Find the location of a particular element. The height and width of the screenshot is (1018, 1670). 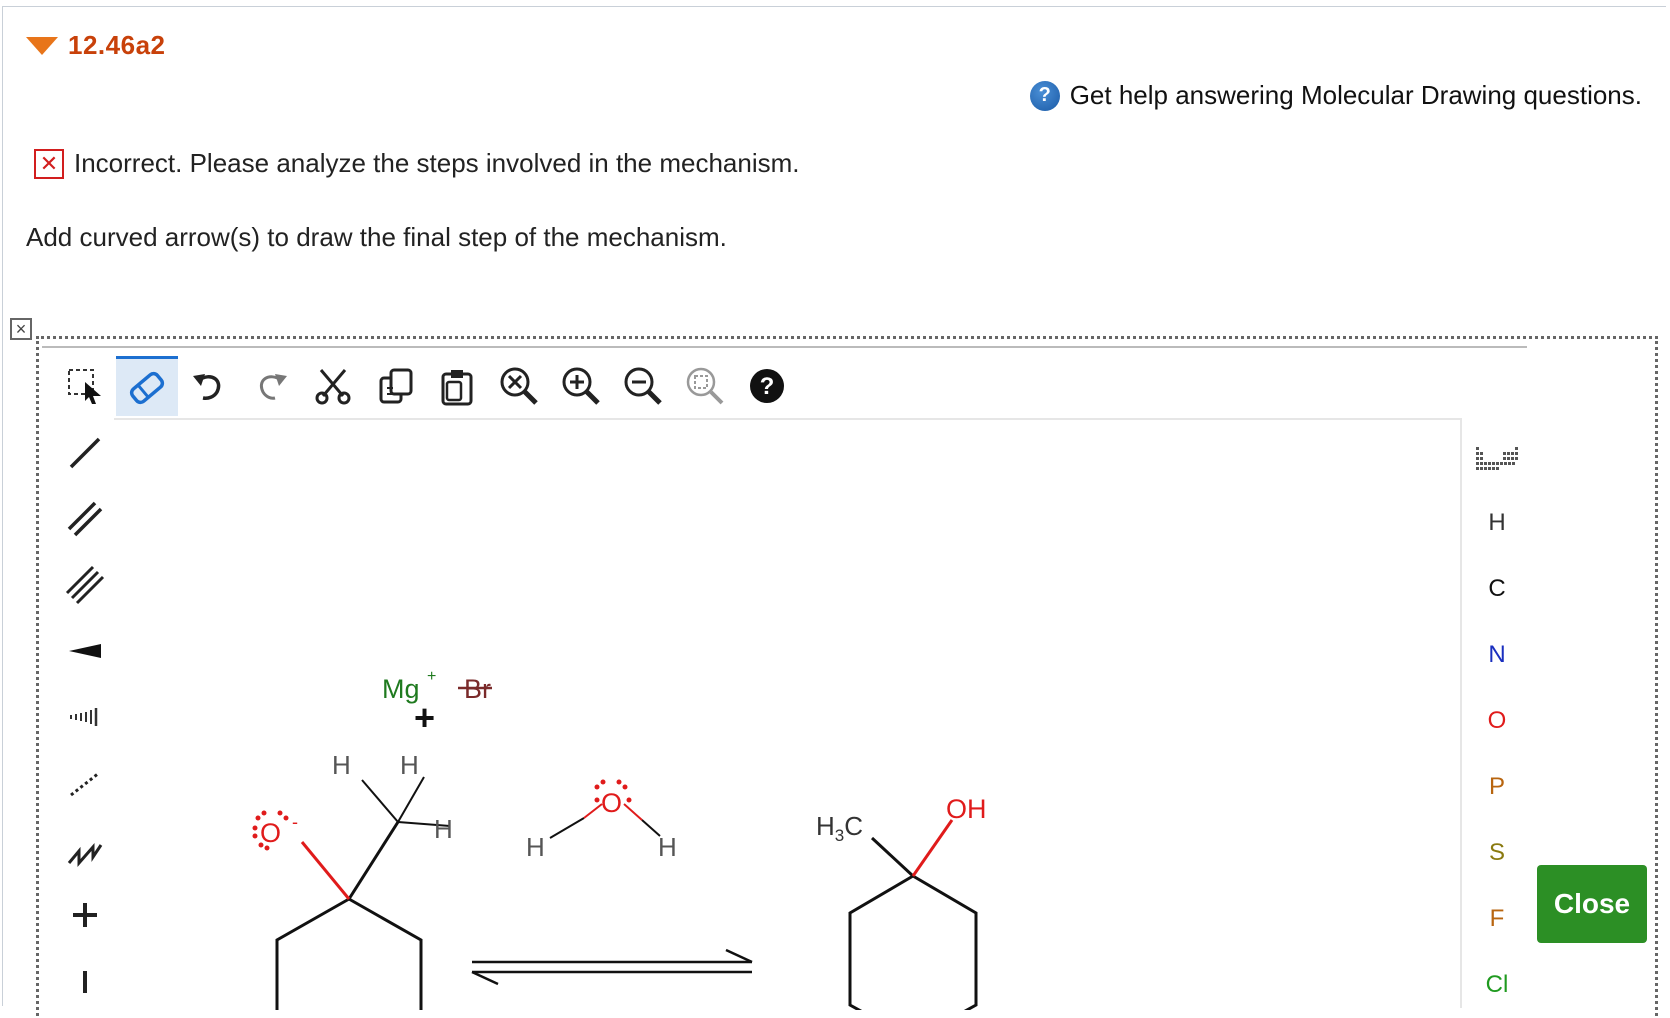

dashed-bond-icon is located at coordinates (85, 784).